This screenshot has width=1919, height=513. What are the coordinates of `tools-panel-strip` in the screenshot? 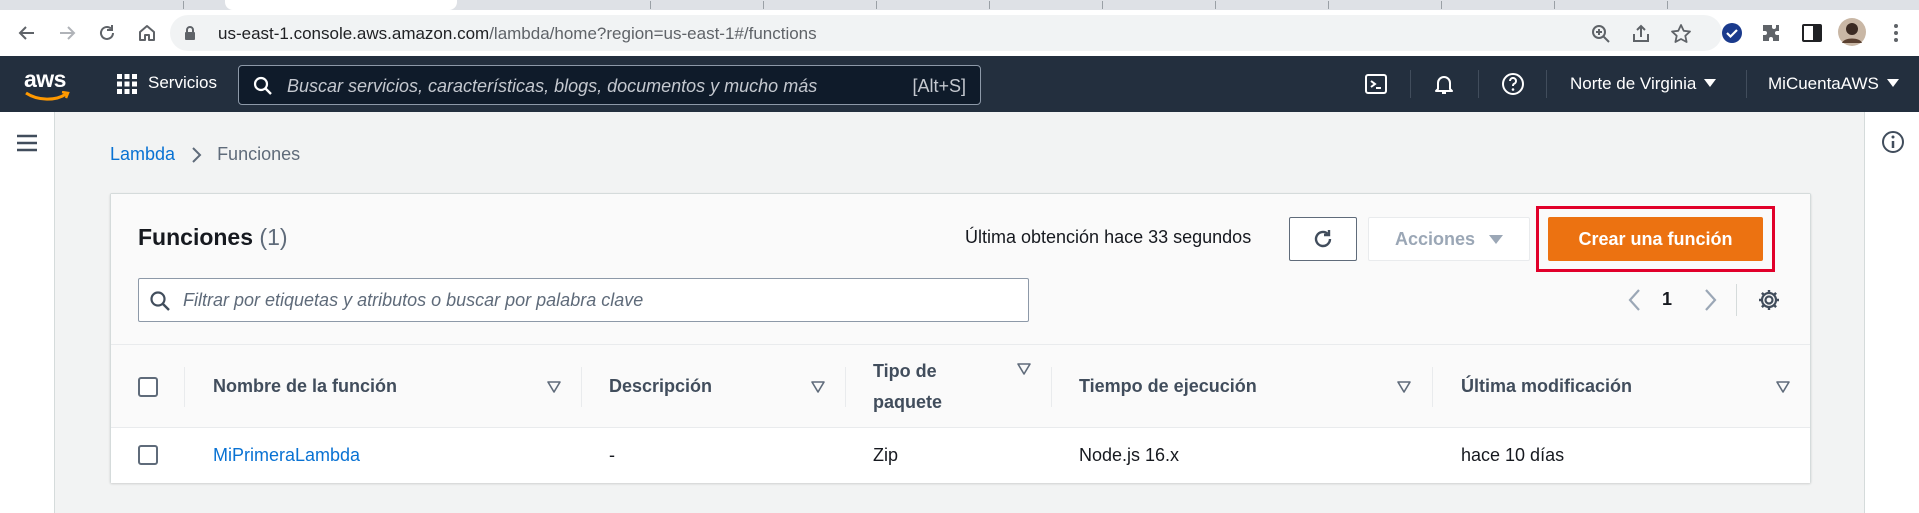 It's located at (1891, 312).